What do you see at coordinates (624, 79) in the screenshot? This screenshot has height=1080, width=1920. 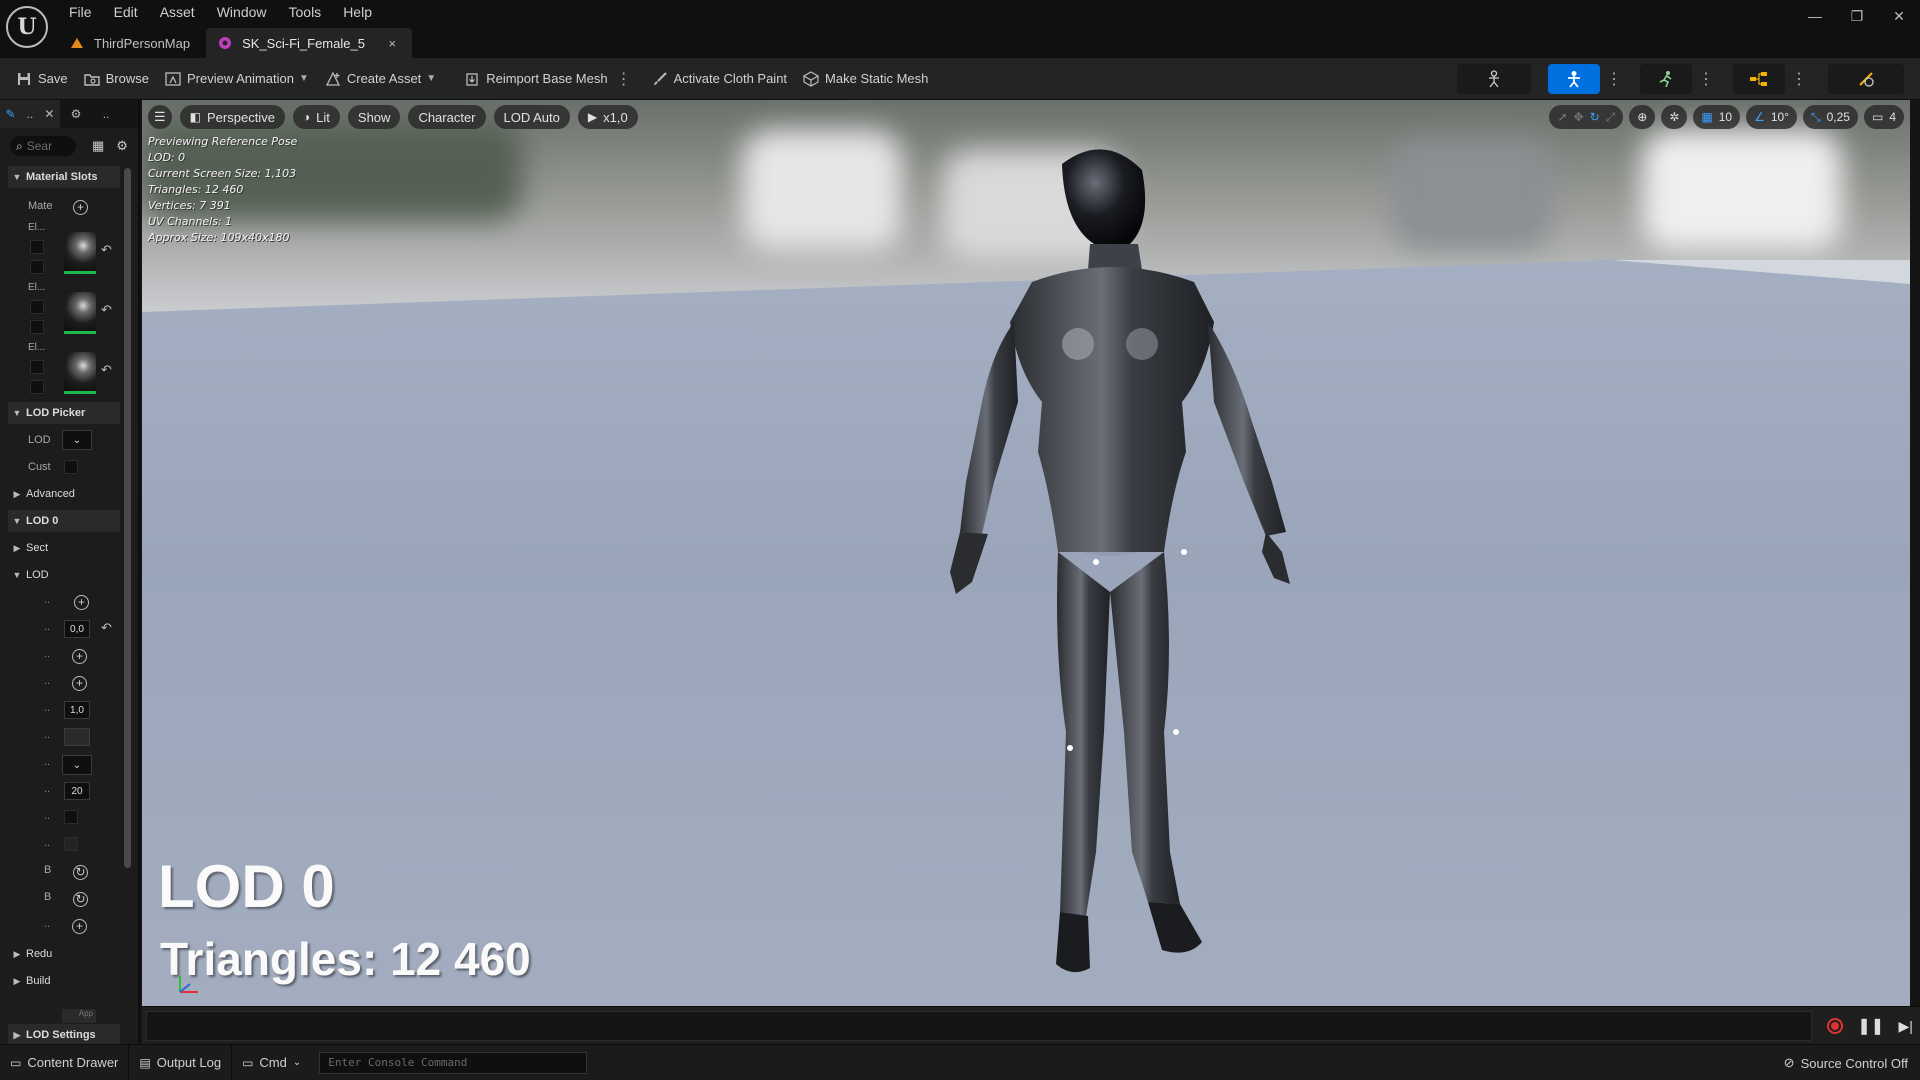 I see `reimport-options-icon: ⋮` at bounding box center [624, 79].